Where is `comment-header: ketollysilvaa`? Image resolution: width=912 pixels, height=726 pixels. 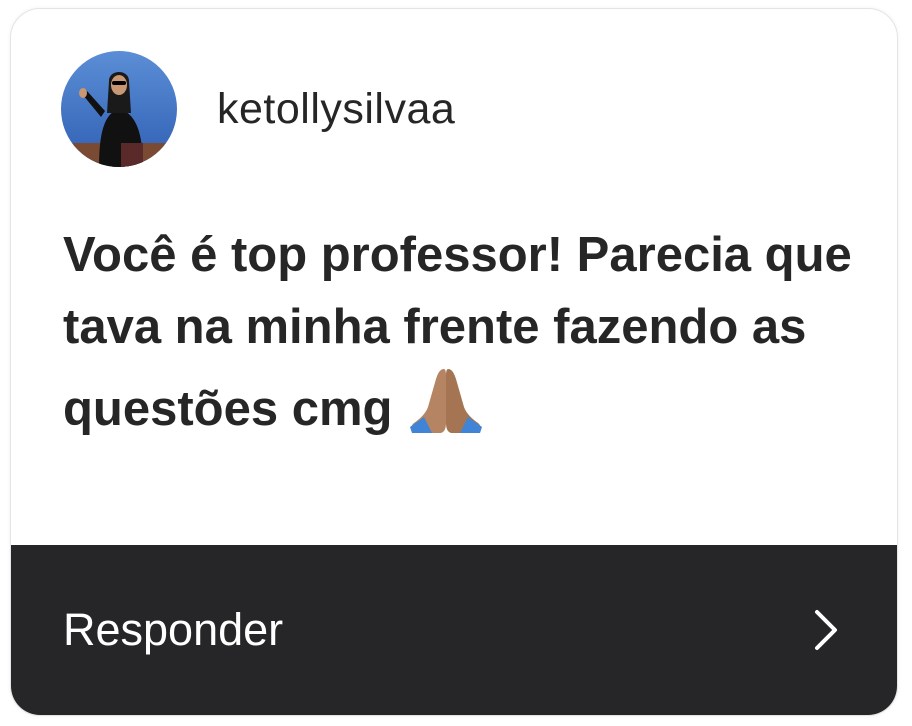 comment-header: ketollysilvaa is located at coordinates (258, 109).